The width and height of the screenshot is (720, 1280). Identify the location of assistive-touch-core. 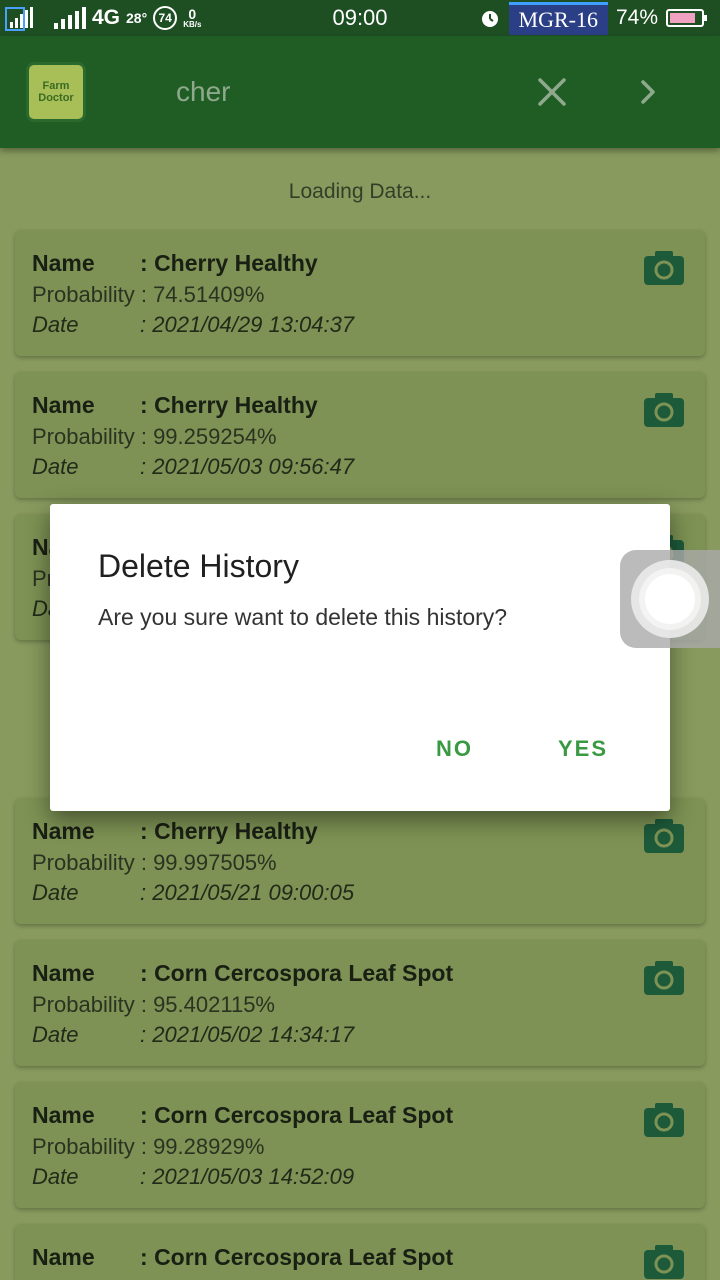
(670, 599).